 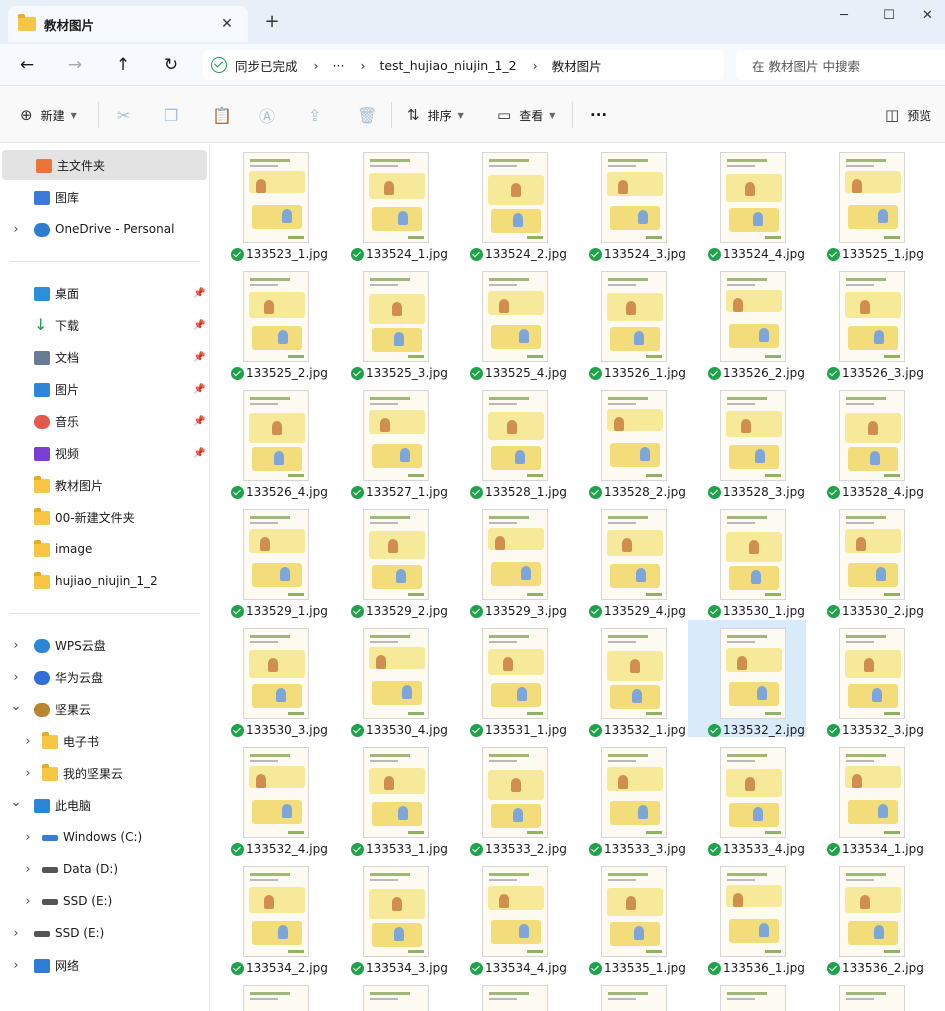 I want to click on sidebar-item: hujiao_niujin_1_2, so click(x=103, y=581).